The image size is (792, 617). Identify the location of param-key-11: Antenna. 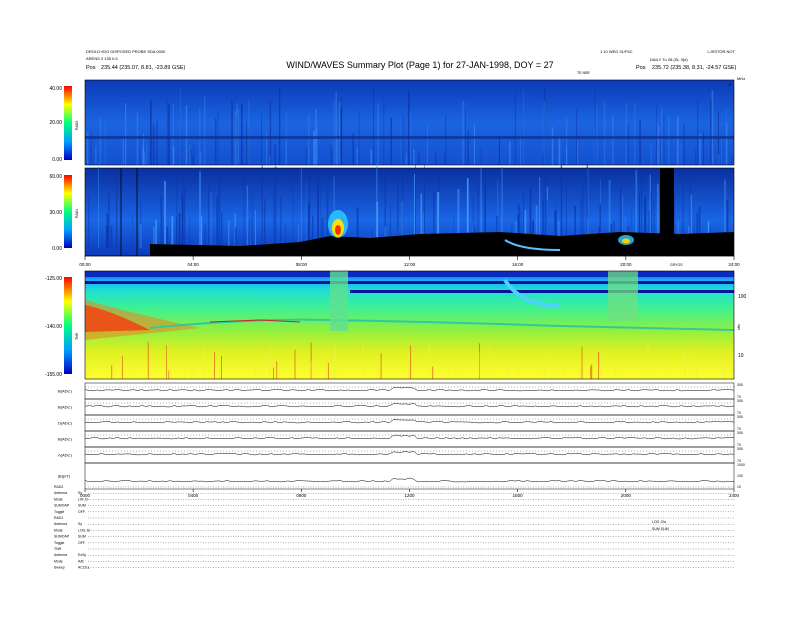
(60, 555).